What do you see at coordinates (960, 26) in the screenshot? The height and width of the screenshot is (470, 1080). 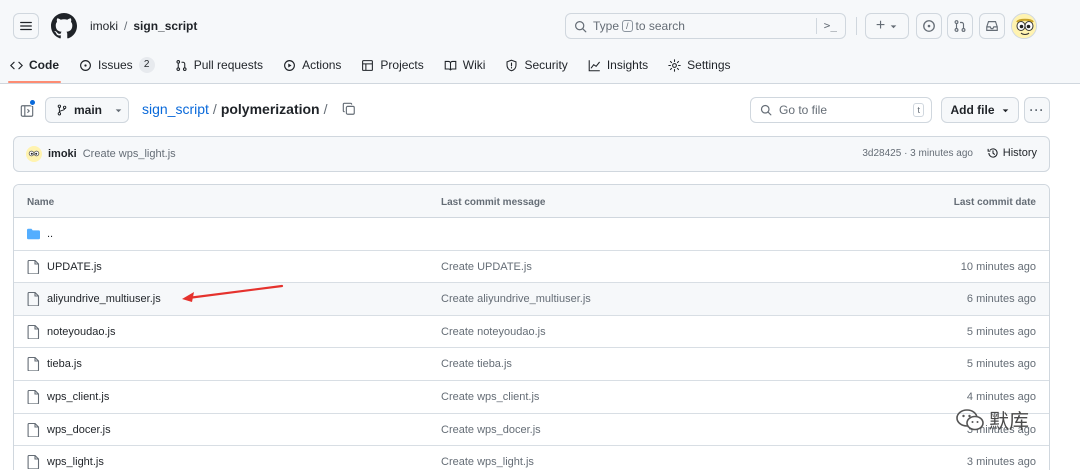 I see `pull-requests-button` at bounding box center [960, 26].